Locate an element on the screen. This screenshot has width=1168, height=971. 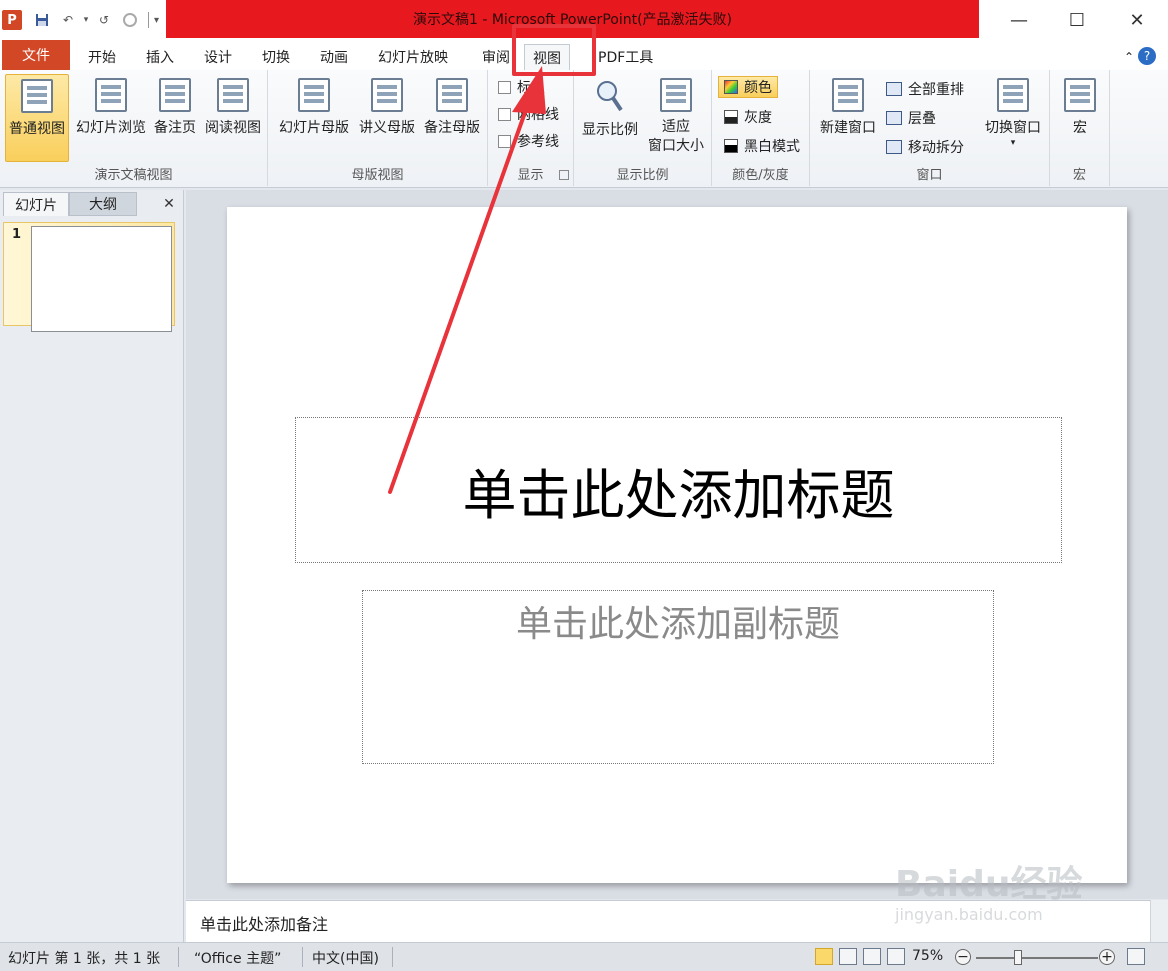
customize-qat-icon: ▾ is located at coordinates (156, 20).